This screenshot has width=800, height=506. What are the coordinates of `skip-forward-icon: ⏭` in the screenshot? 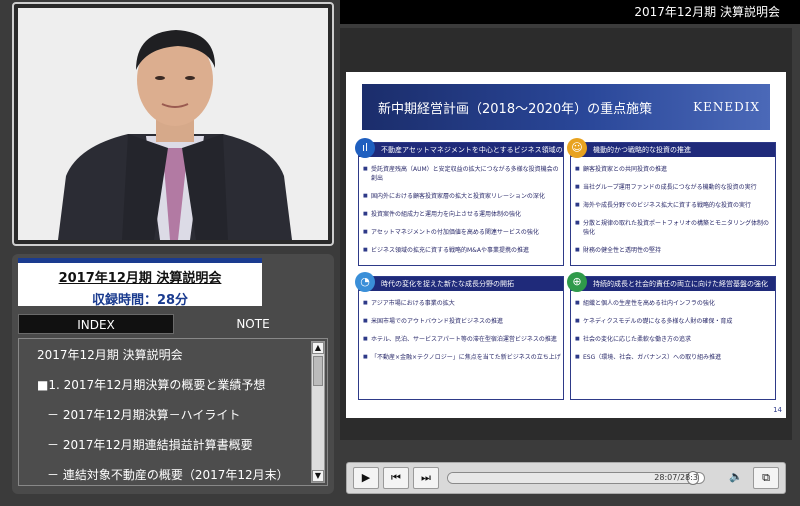 It's located at (426, 478).